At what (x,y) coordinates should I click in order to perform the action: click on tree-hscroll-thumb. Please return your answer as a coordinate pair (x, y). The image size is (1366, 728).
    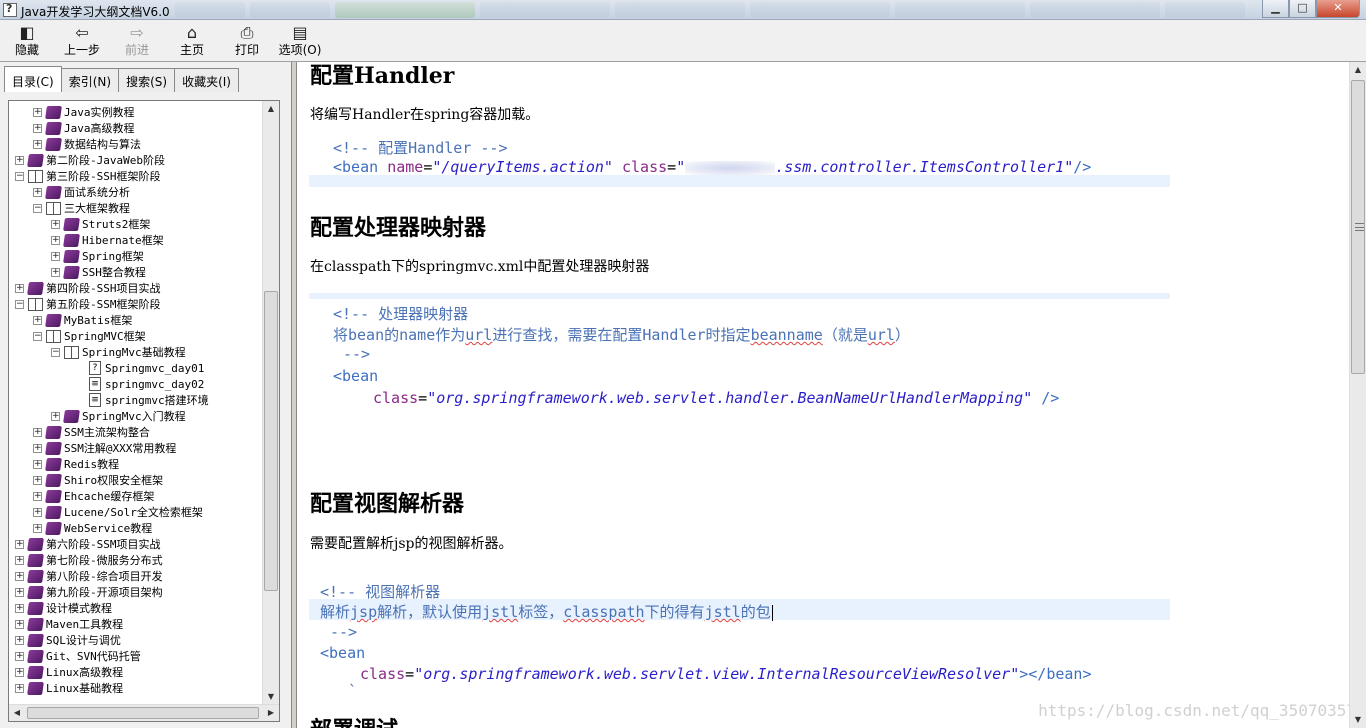
    Looking at the image, I should click on (143, 713).